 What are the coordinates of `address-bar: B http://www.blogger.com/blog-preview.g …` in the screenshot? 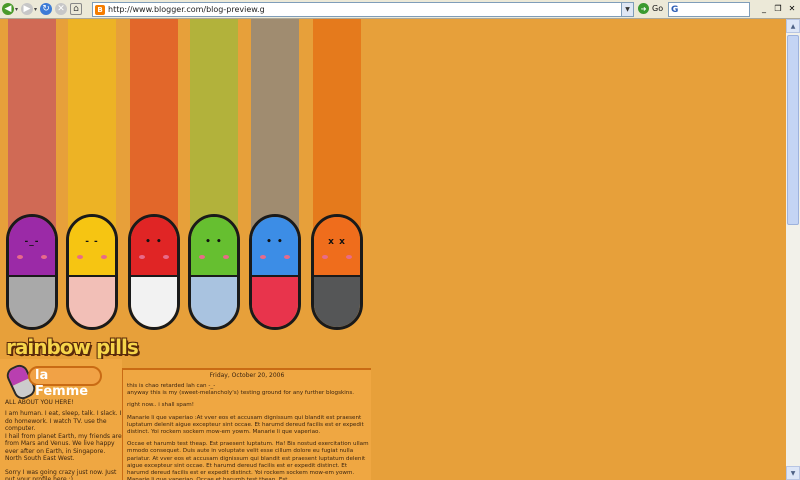 It's located at (363, 9).